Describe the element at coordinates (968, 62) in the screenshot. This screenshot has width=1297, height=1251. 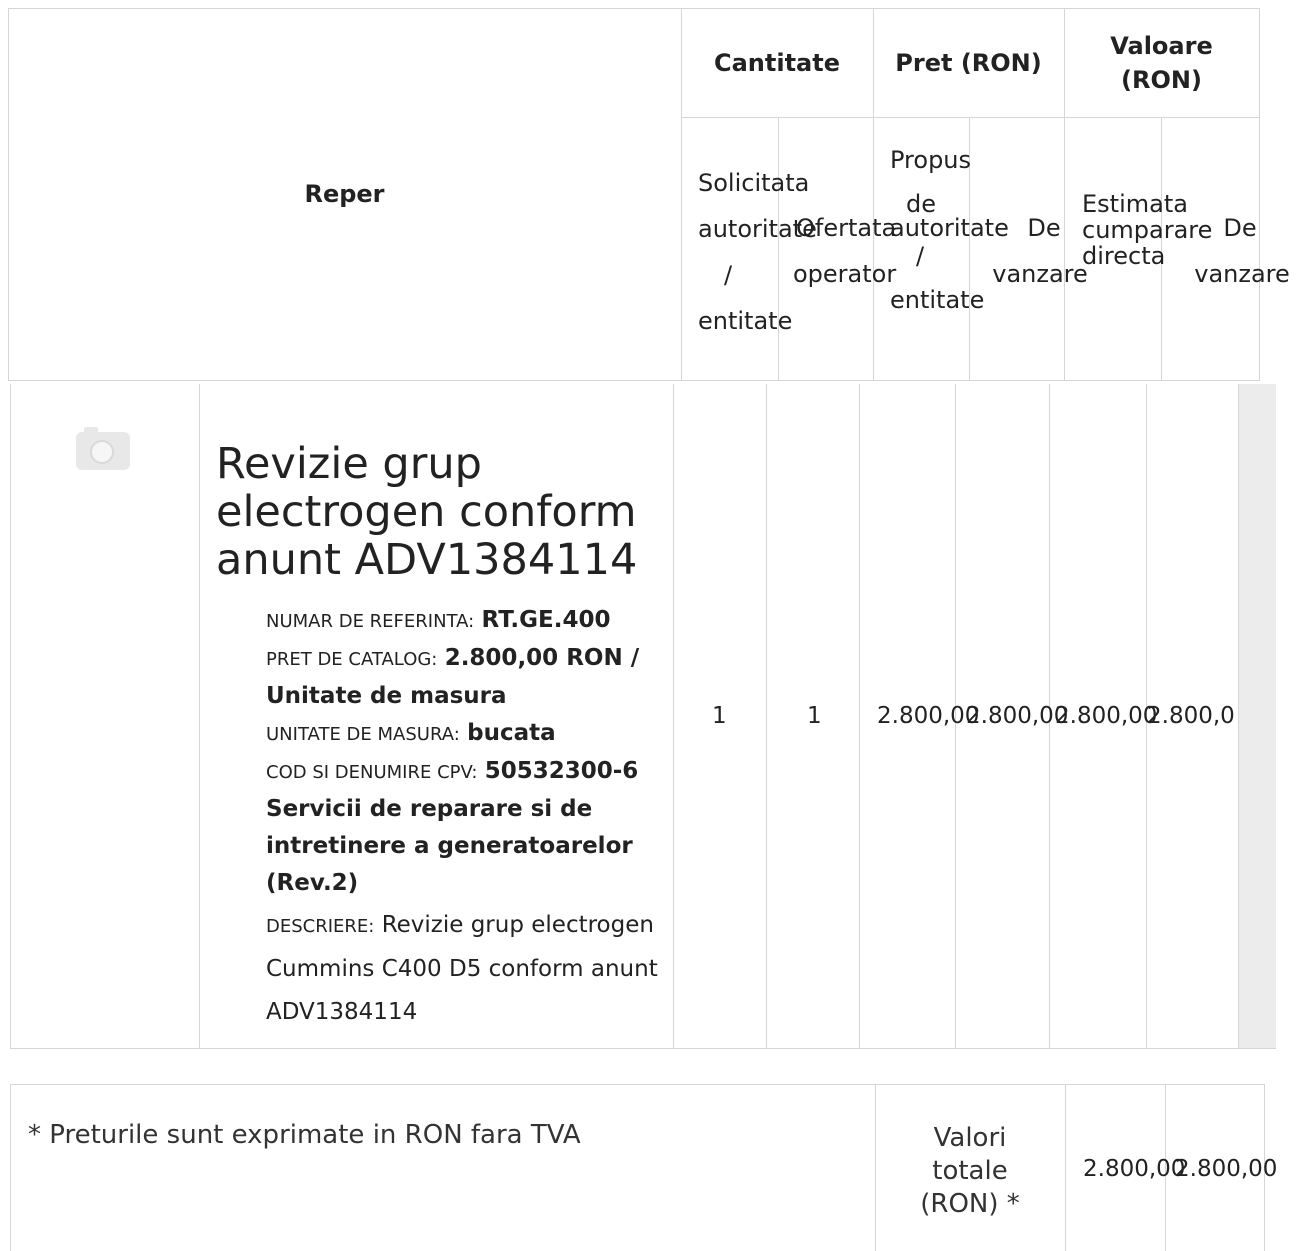
I see `column-header-pret: Pret (RON)` at that location.